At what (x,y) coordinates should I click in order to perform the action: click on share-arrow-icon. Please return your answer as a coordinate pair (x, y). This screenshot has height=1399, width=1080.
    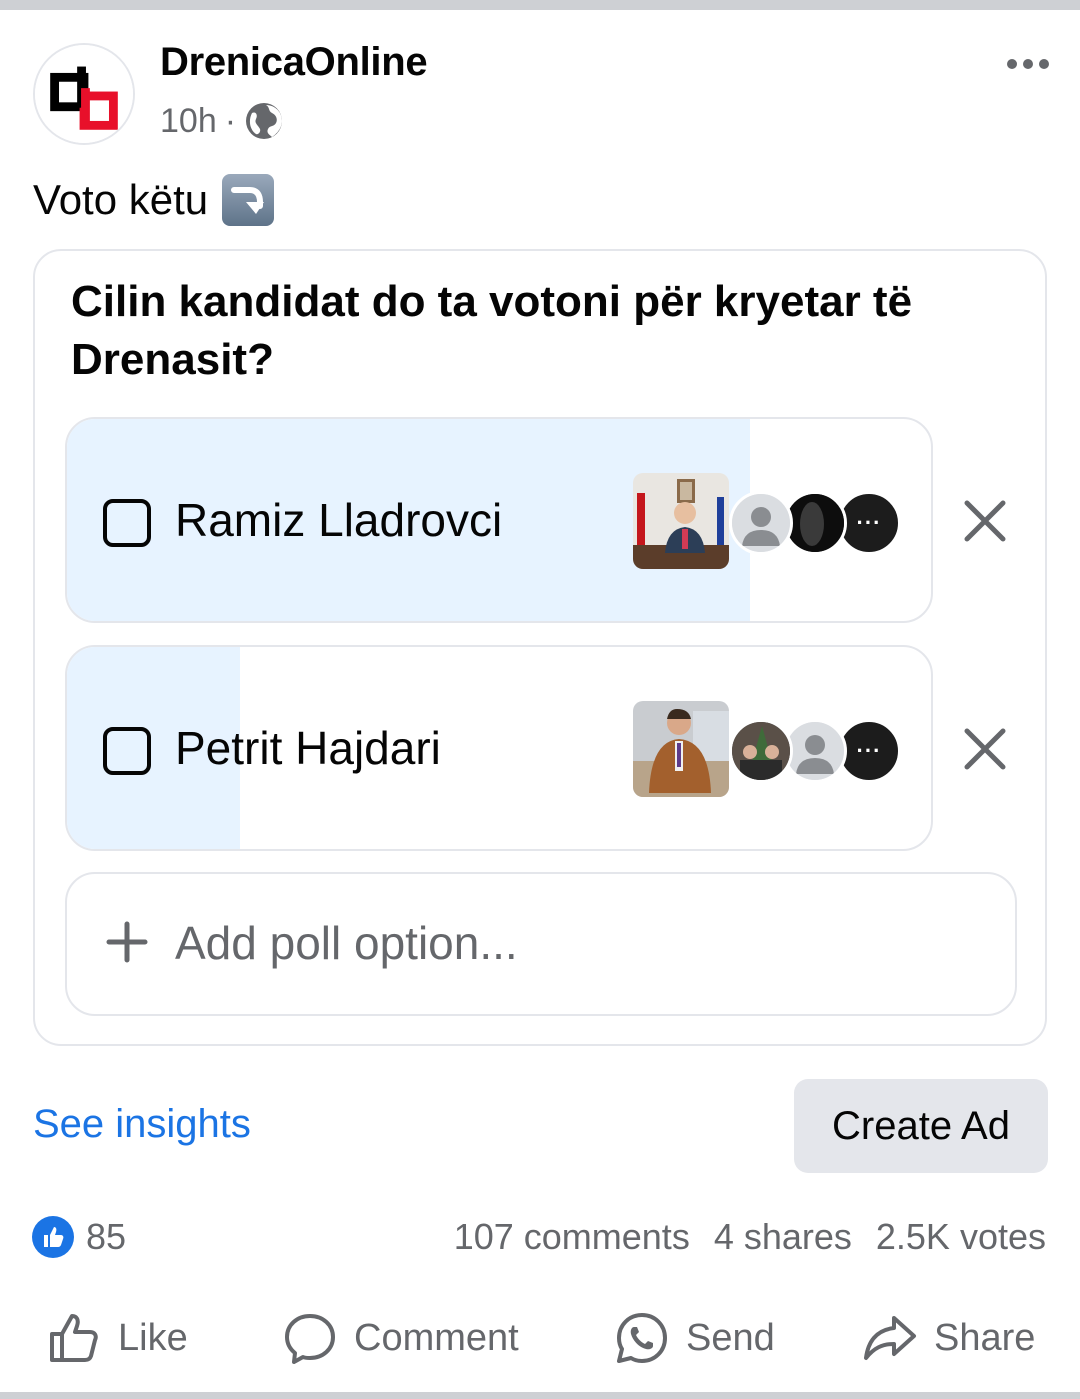
    Looking at the image, I should click on (890, 1338).